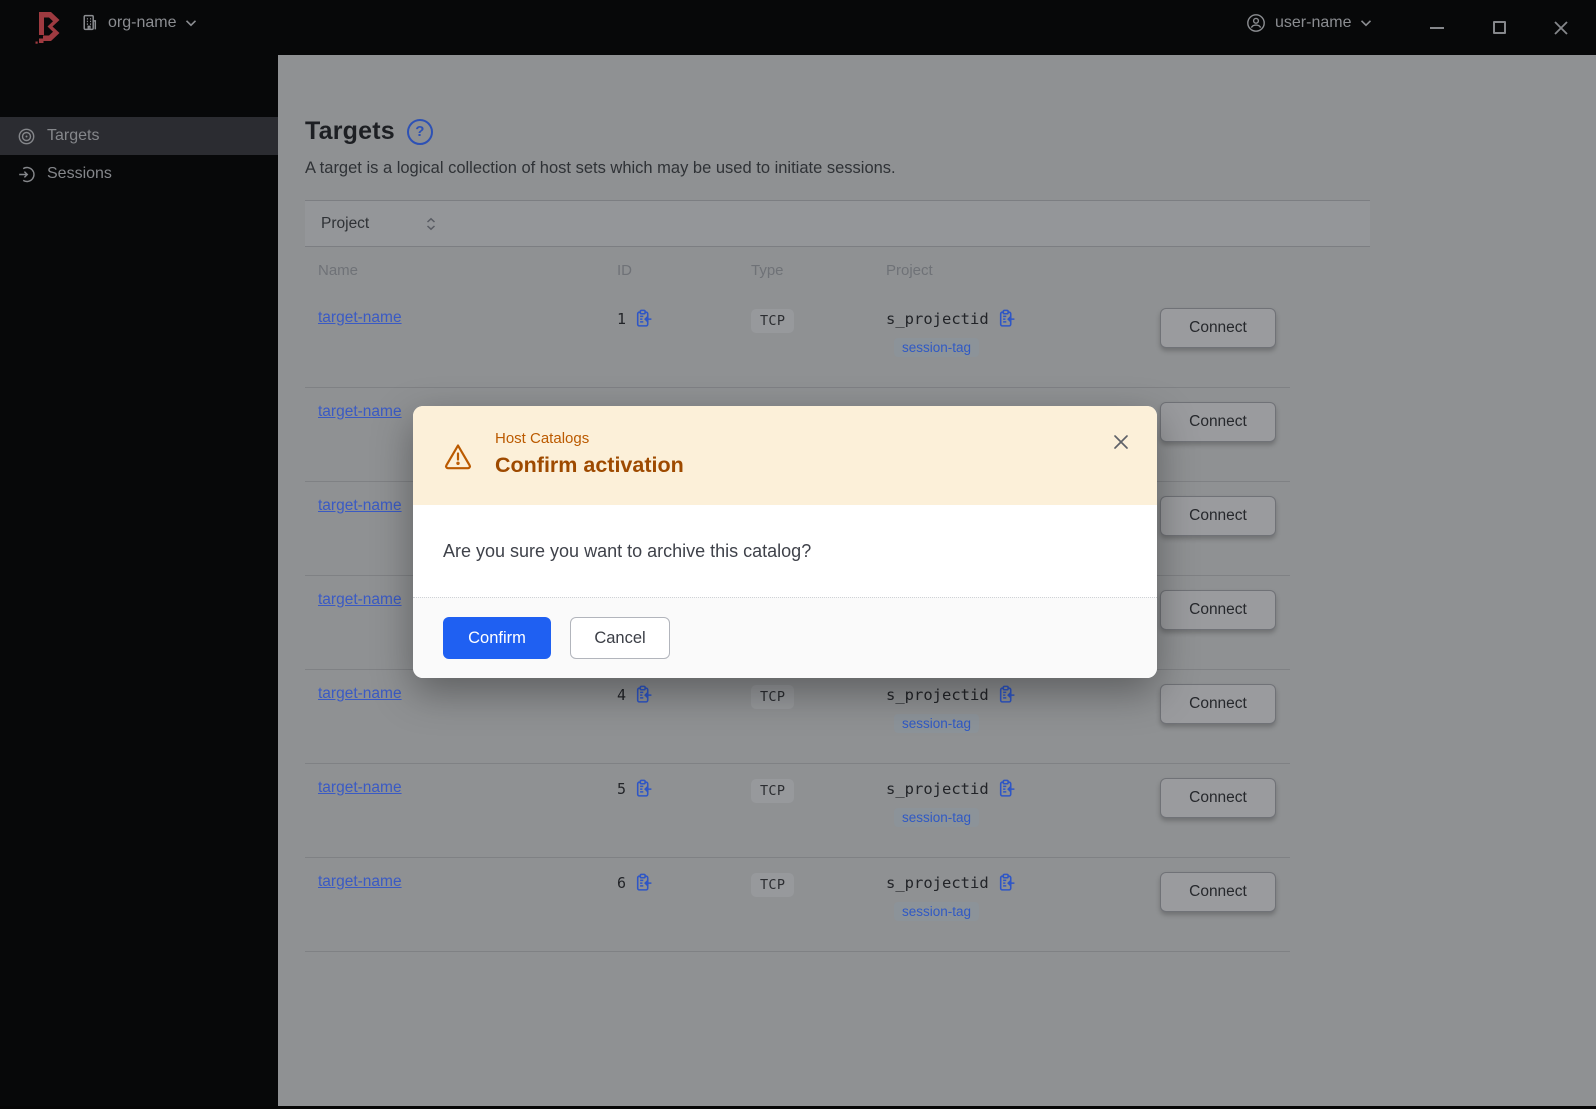  I want to click on target-icon, so click(26, 136).